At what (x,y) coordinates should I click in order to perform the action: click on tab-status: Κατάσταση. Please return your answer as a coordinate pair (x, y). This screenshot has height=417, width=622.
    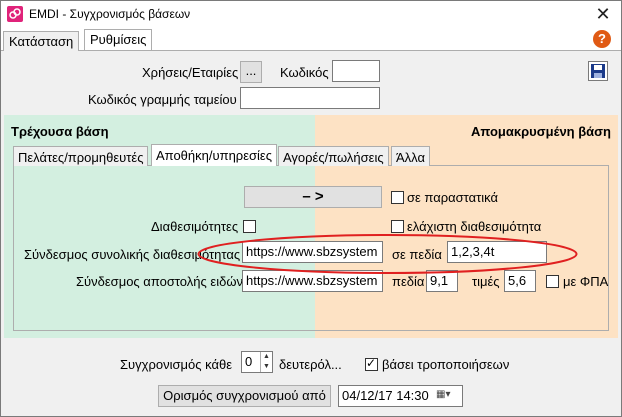
    Looking at the image, I should click on (41, 41).